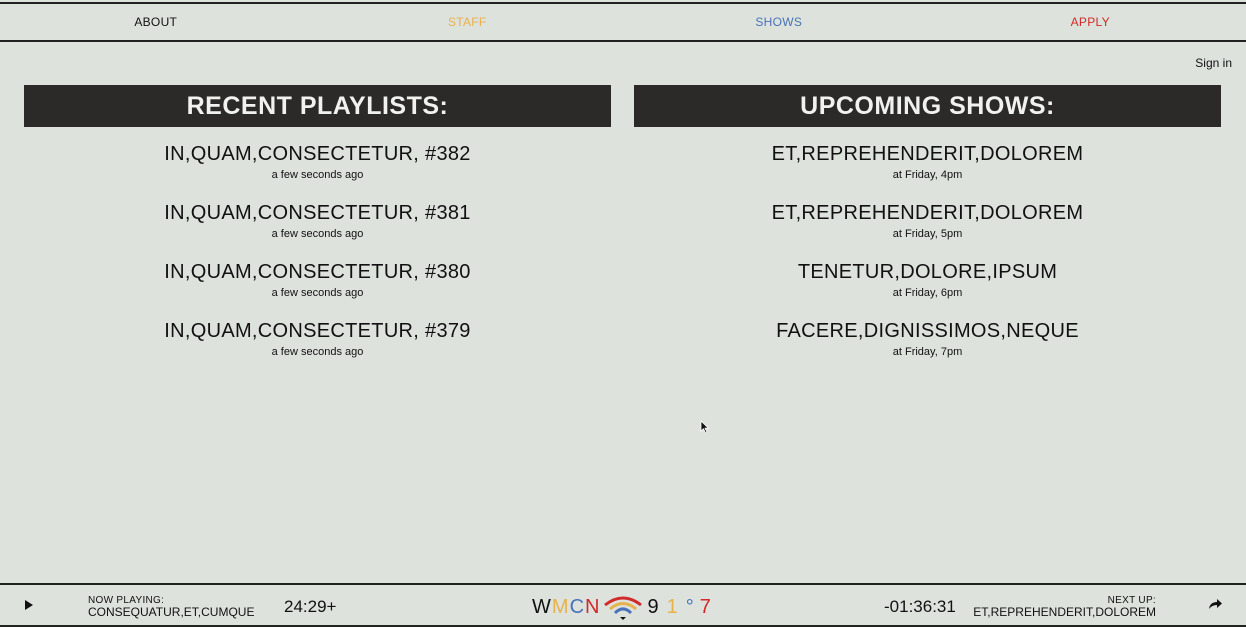  I want to click on next-up: NEXT UP: ET,REPREHENDERIT,DOLOREM, so click(1064, 606).